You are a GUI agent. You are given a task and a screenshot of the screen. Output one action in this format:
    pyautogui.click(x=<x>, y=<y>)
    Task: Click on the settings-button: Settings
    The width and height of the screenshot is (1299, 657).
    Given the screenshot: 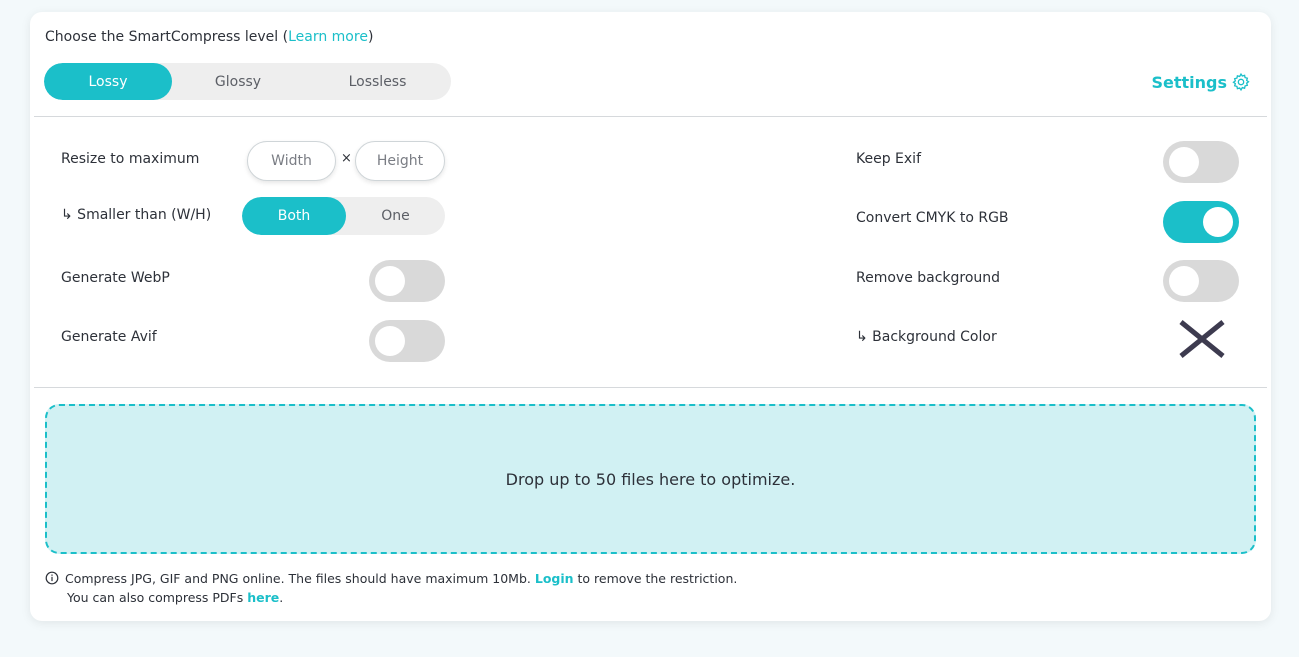 What is the action you would take?
    pyautogui.click(x=1201, y=82)
    